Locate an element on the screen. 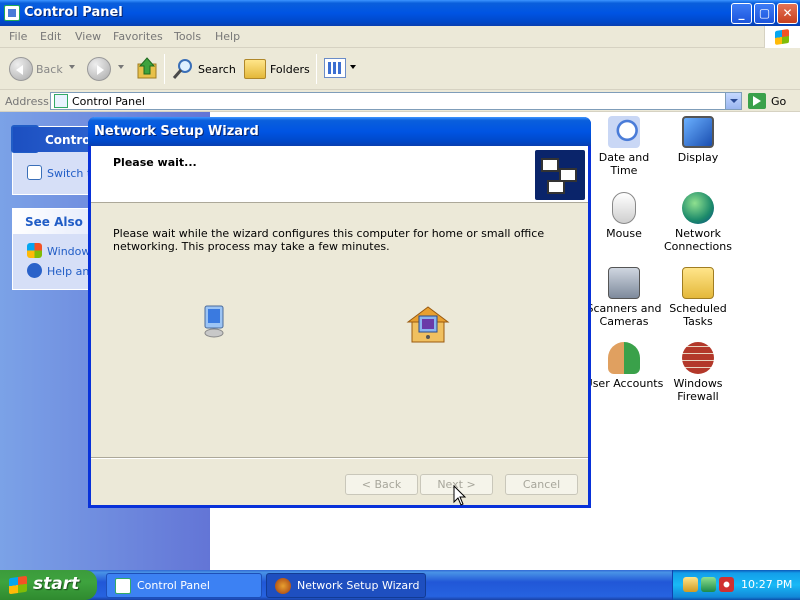 This screenshot has height=600, width=800. network-globe-icon is located at coordinates (698, 208).